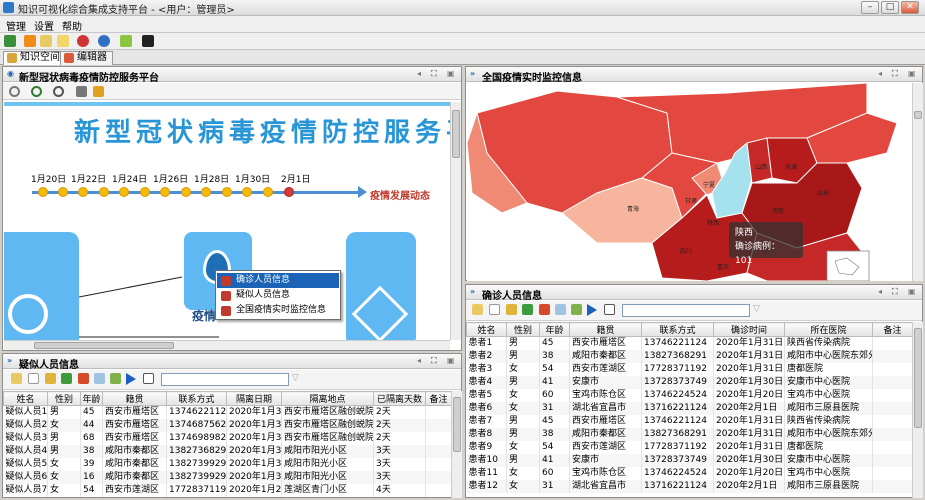 This screenshot has height=500, width=925. I want to click on menu-manage: 管理, so click(16, 25).